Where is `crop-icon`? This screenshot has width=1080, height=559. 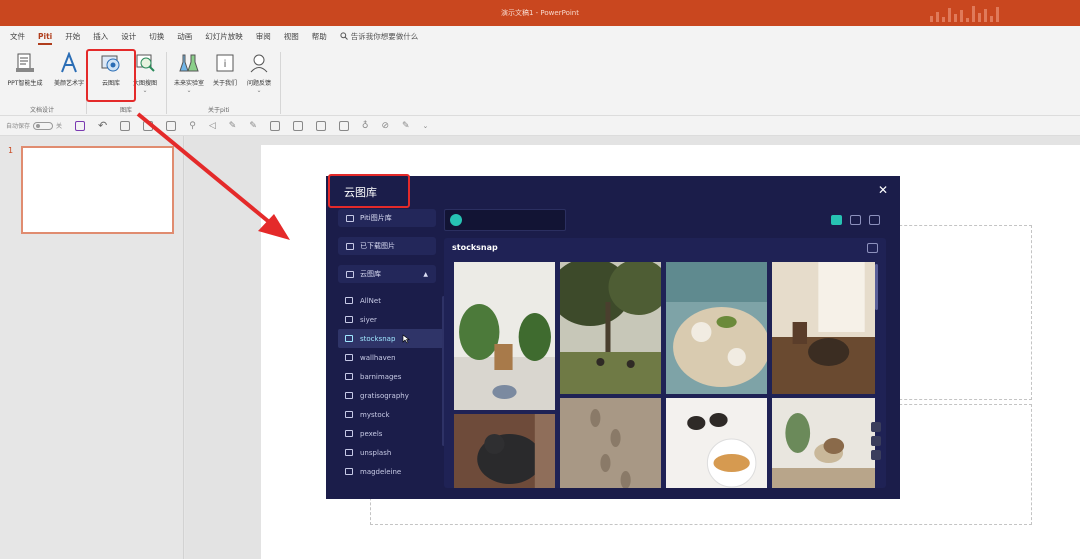 crop-icon is located at coordinates (274, 125).